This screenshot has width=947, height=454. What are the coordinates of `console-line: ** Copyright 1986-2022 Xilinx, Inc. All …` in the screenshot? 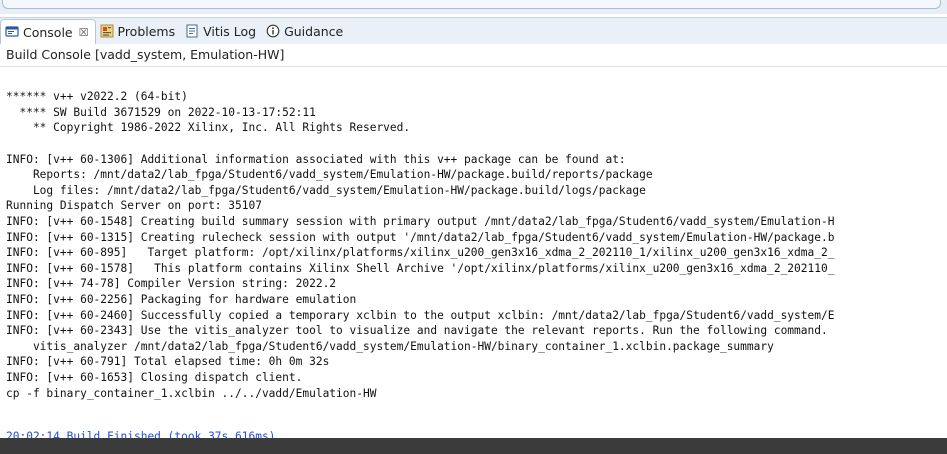 It's located at (208, 128).